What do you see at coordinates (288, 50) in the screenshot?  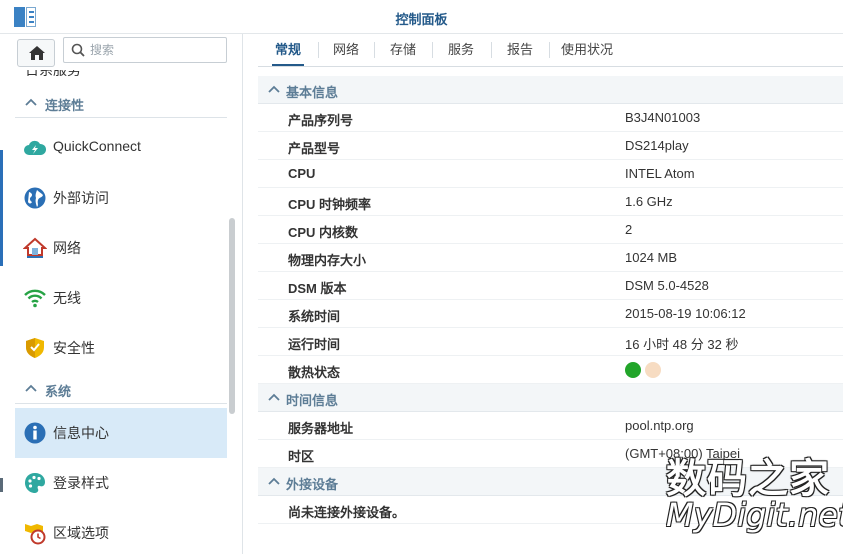 I see `tab-general: 常规` at bounding box center [288, 50].